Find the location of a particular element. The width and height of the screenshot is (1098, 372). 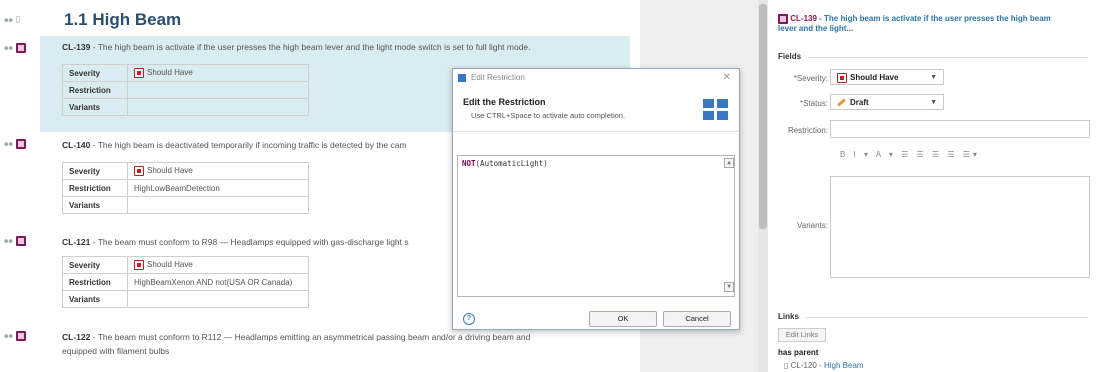

dialog-titlebar: Edit Restriction ✕ is located at coordinates (596, 78).